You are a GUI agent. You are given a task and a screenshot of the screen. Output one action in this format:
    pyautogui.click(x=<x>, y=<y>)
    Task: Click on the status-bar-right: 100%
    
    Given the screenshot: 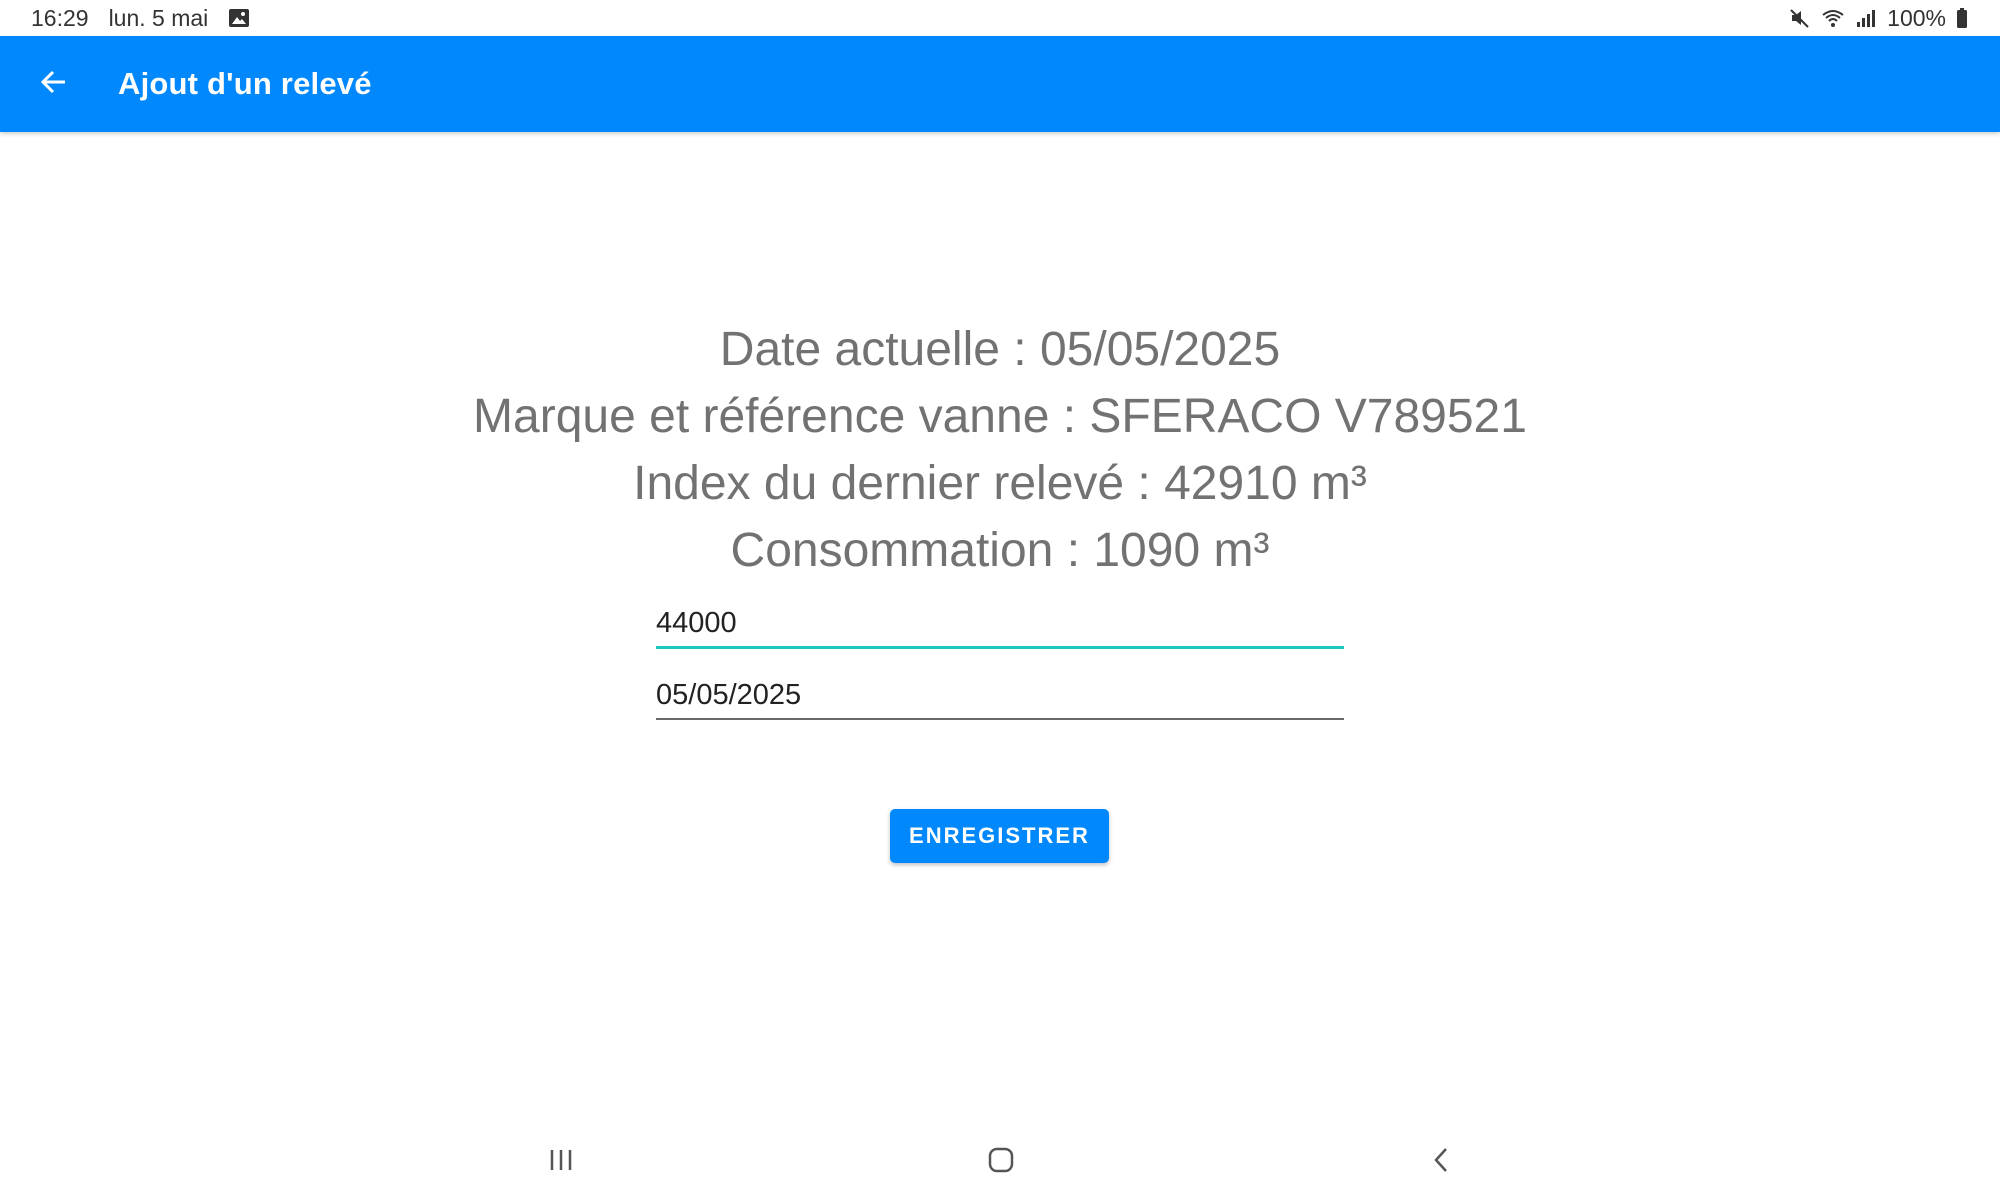 What is the action you would take?
    pyautogui.click(x=1878, y=18)
    